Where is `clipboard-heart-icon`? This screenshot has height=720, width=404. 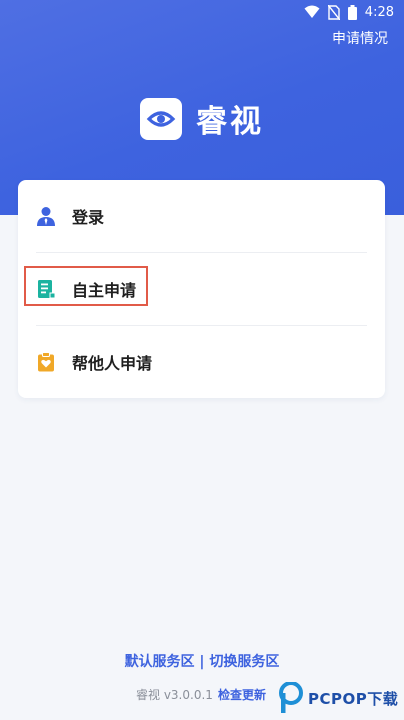 clipboard-heart-icon is located at coordinates (46, 362).